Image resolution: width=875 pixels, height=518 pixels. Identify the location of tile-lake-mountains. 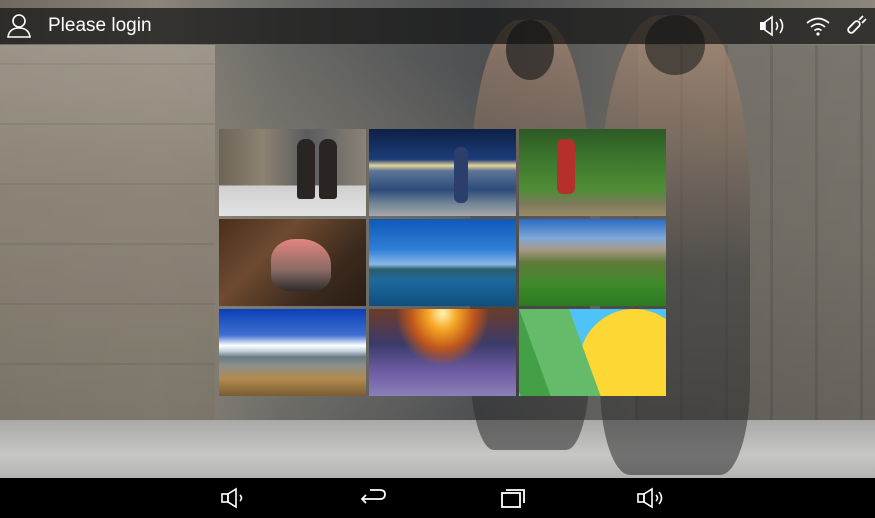
(442, 262).